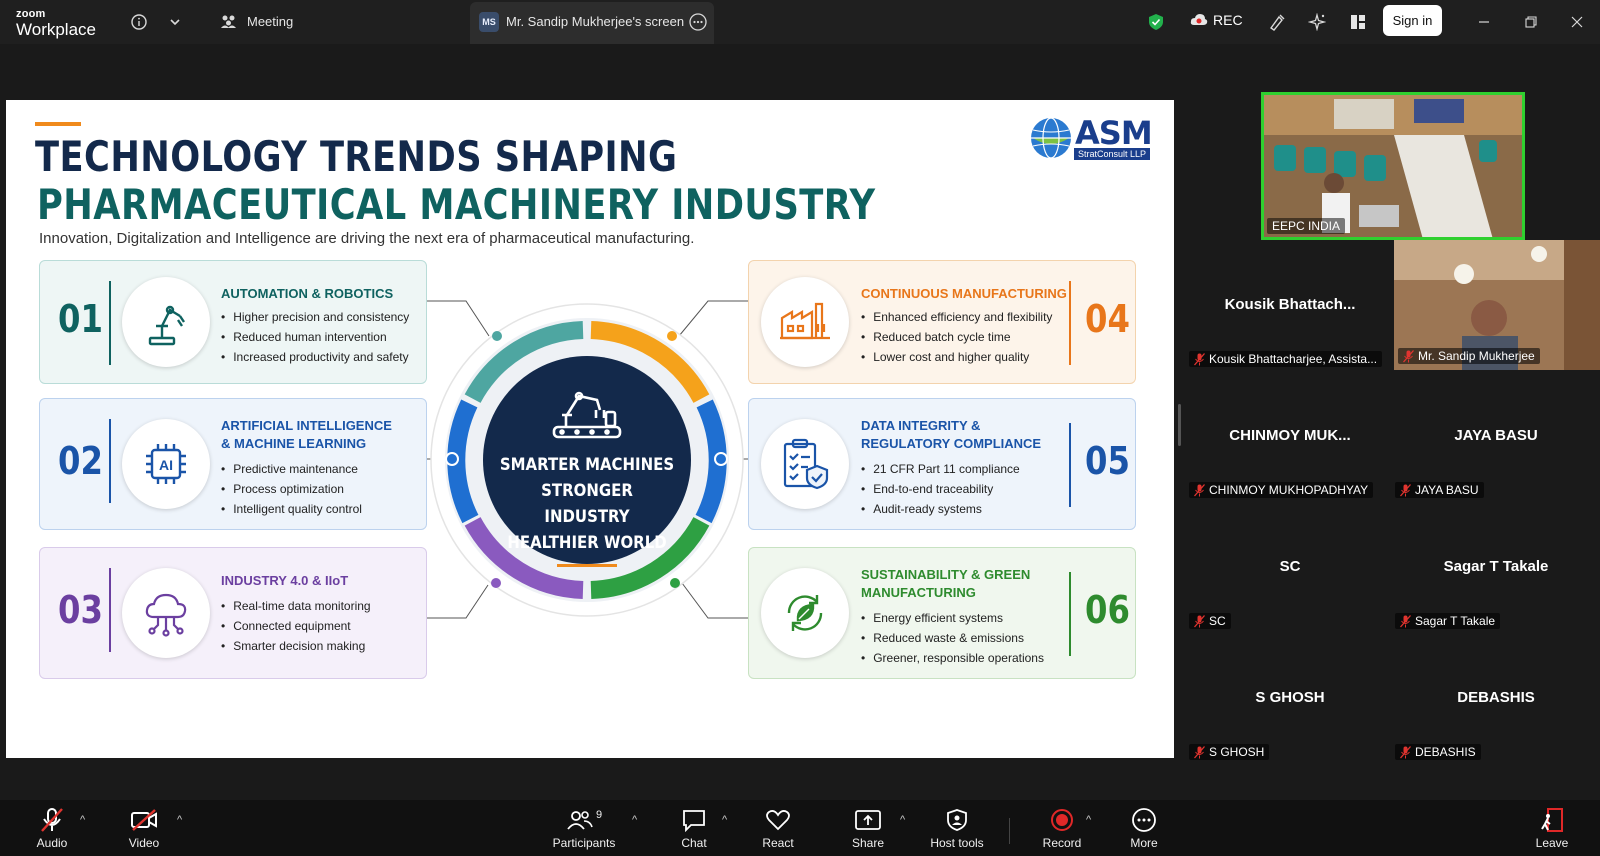 Image resolution: width=1600 pixels, height=856 pixels. What do you see at coordinates (1009, 831) in the screenshot?
I see `toolbar-divider` at bounding box center [1009, 831].